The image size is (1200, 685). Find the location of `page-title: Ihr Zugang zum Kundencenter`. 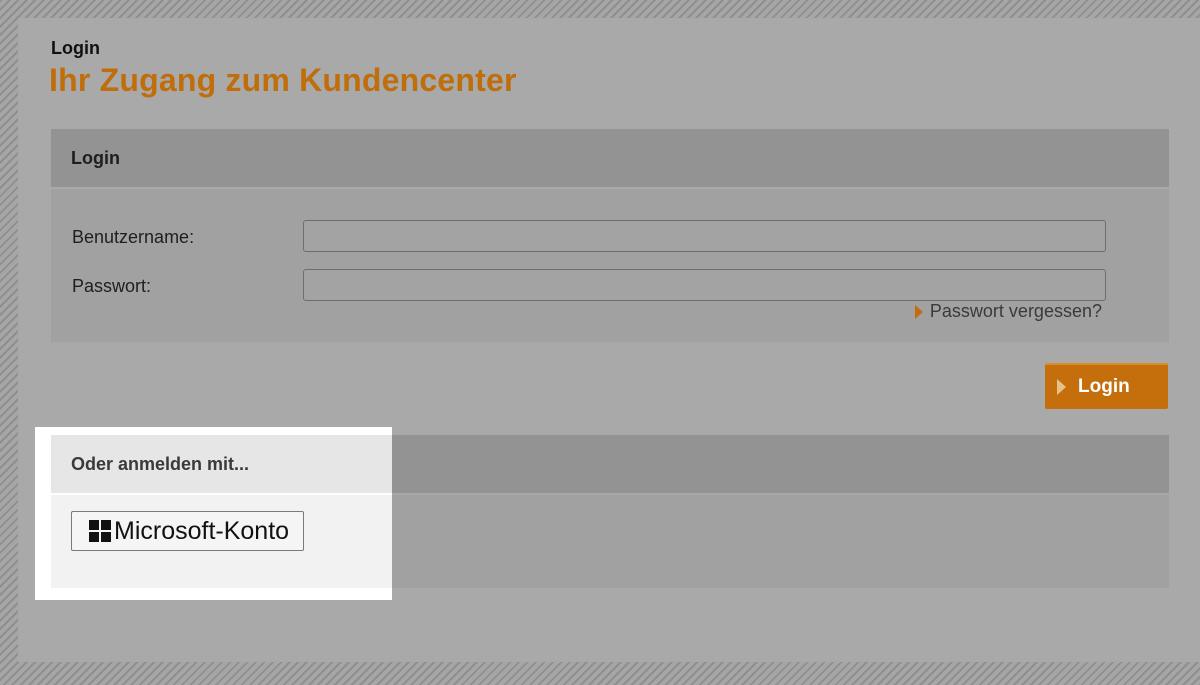

page-title: Ihr Zugang zum Kundencenter is located at coordinates (283, 80).